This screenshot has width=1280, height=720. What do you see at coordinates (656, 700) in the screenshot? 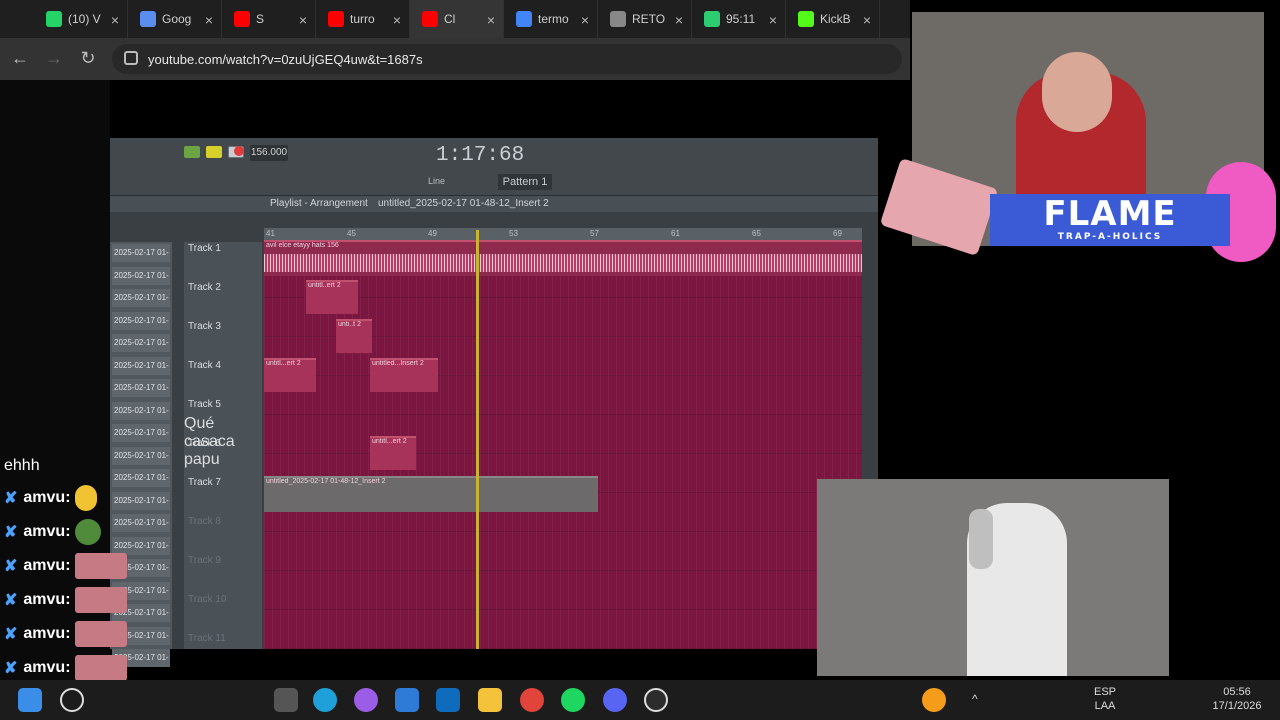
I see `obs-icon` at bounding box center [656, 700].